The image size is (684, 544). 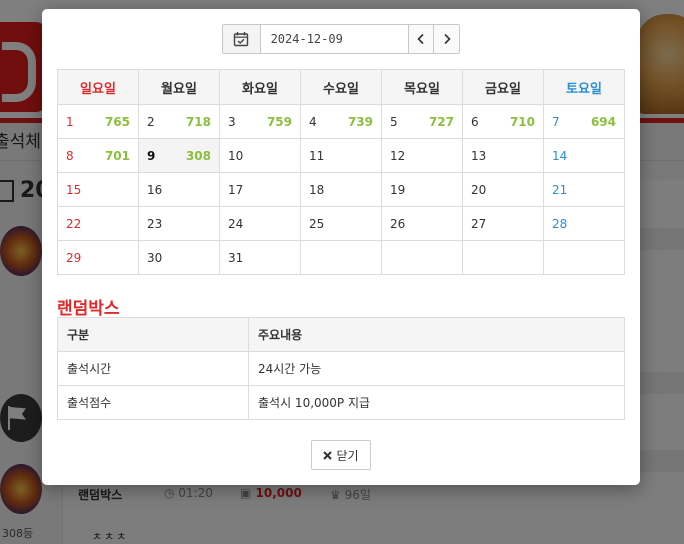 I want to click on calendar-day-cell: 17, so click(x=260, y=189).